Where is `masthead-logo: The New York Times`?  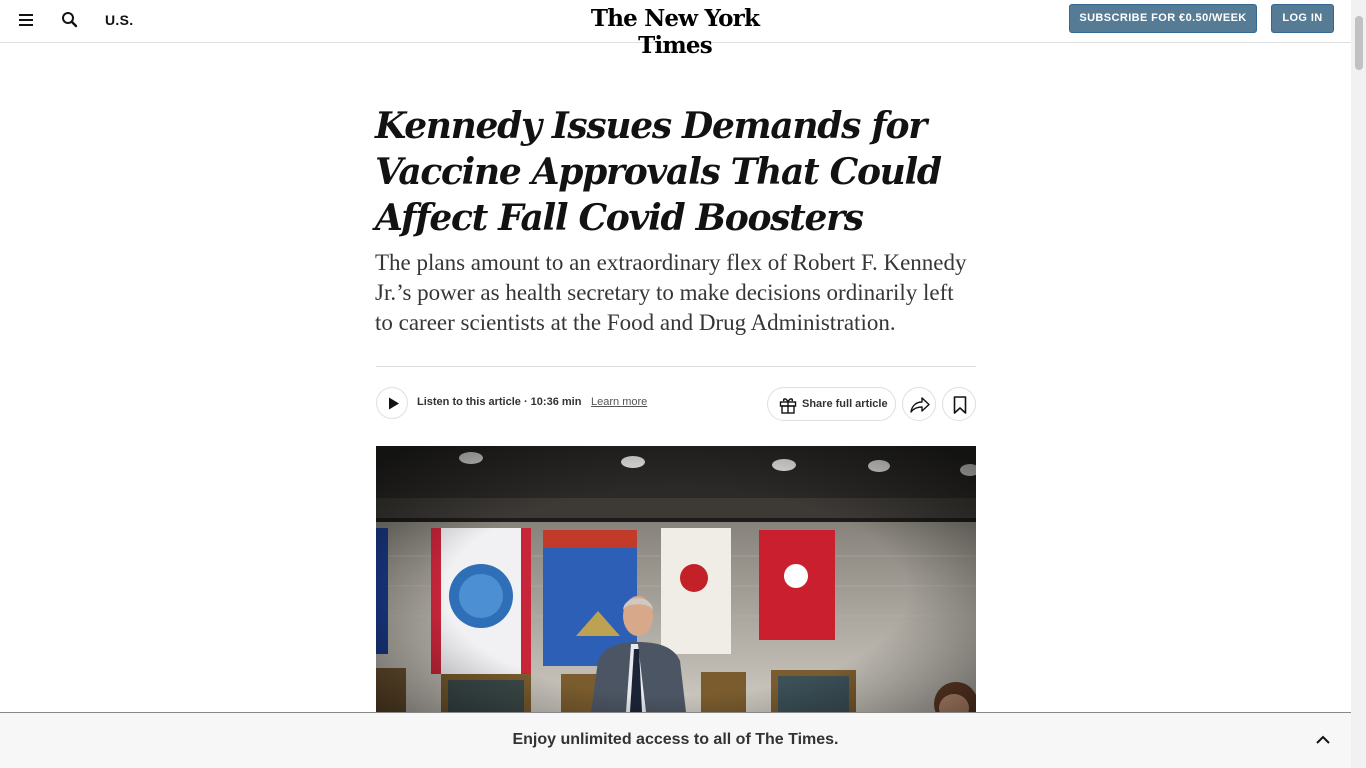
masthead-logo: The New York Times is located at coordinates (675, 32).